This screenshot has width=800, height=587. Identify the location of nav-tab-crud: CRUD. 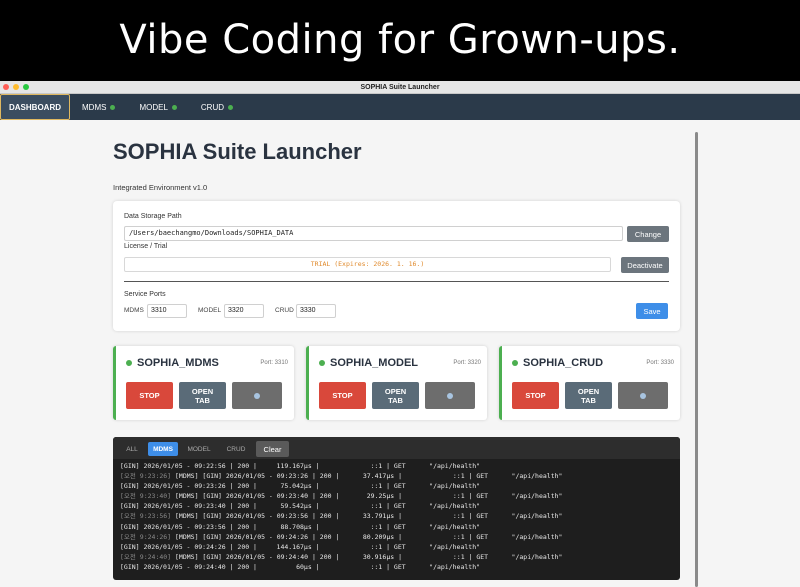
(217, 107).